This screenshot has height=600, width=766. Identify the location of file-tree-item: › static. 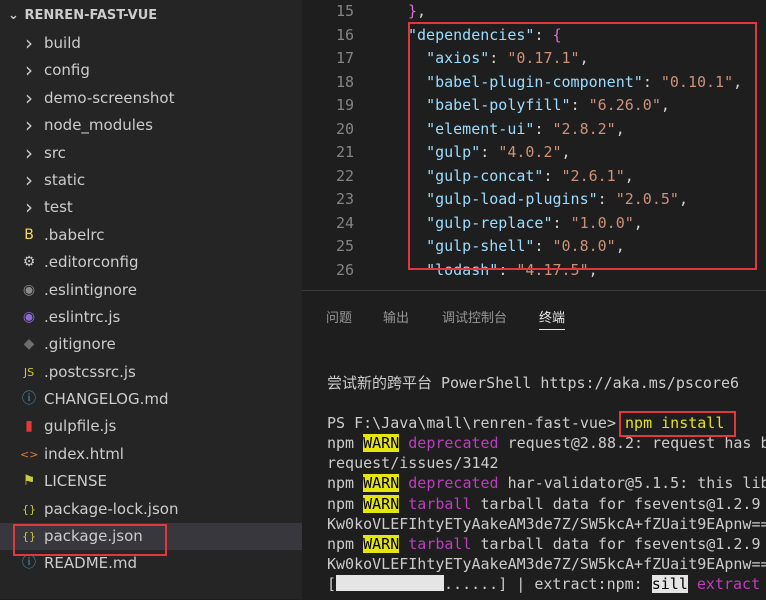
(151, 180).